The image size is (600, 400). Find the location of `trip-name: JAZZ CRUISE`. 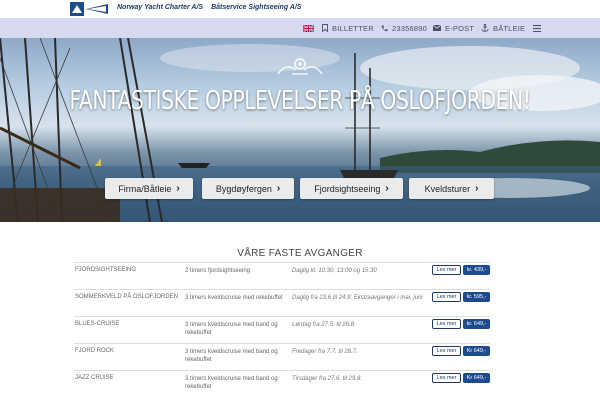

trip-name: JAZZ CRUISE is located at coordinates (94, 378).